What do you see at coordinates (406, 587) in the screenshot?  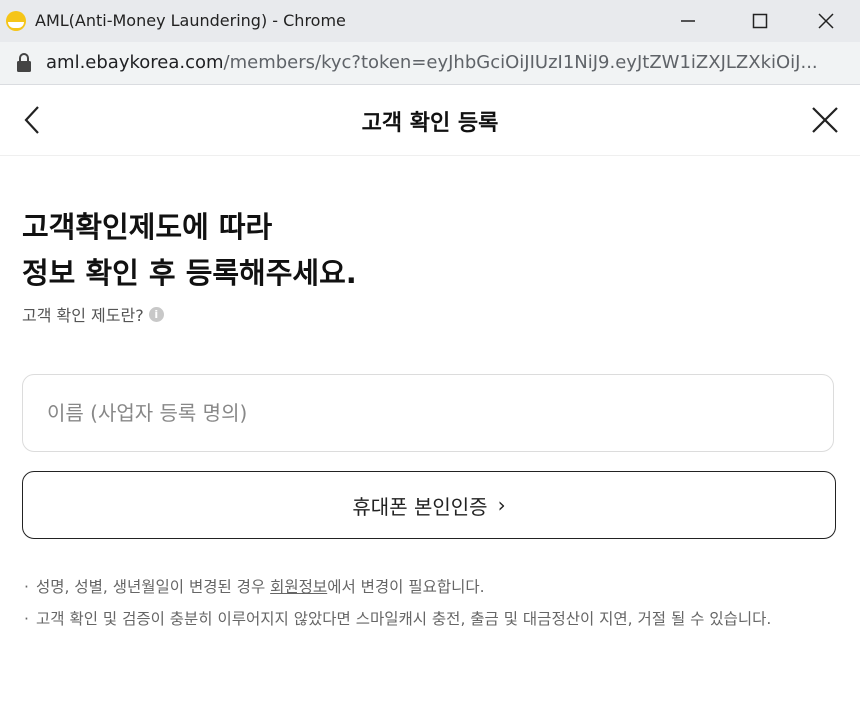 I see `notice-text-after: 에서 변경이 필요합니다.` at bounding box center [406, 587].